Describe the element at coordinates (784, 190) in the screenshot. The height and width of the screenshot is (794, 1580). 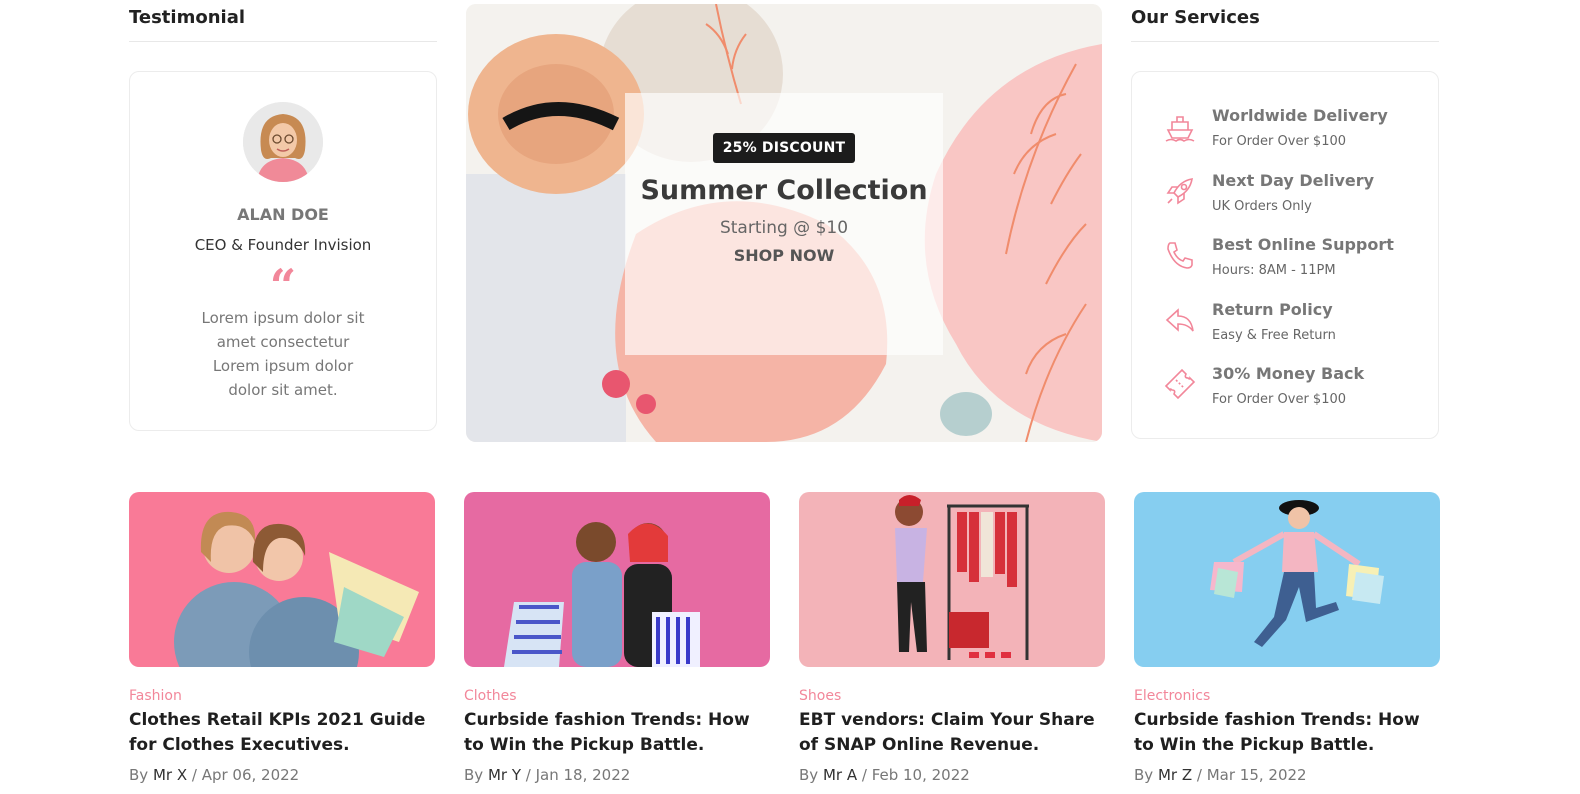
I see `promo-title: Summer Collection` at that location.